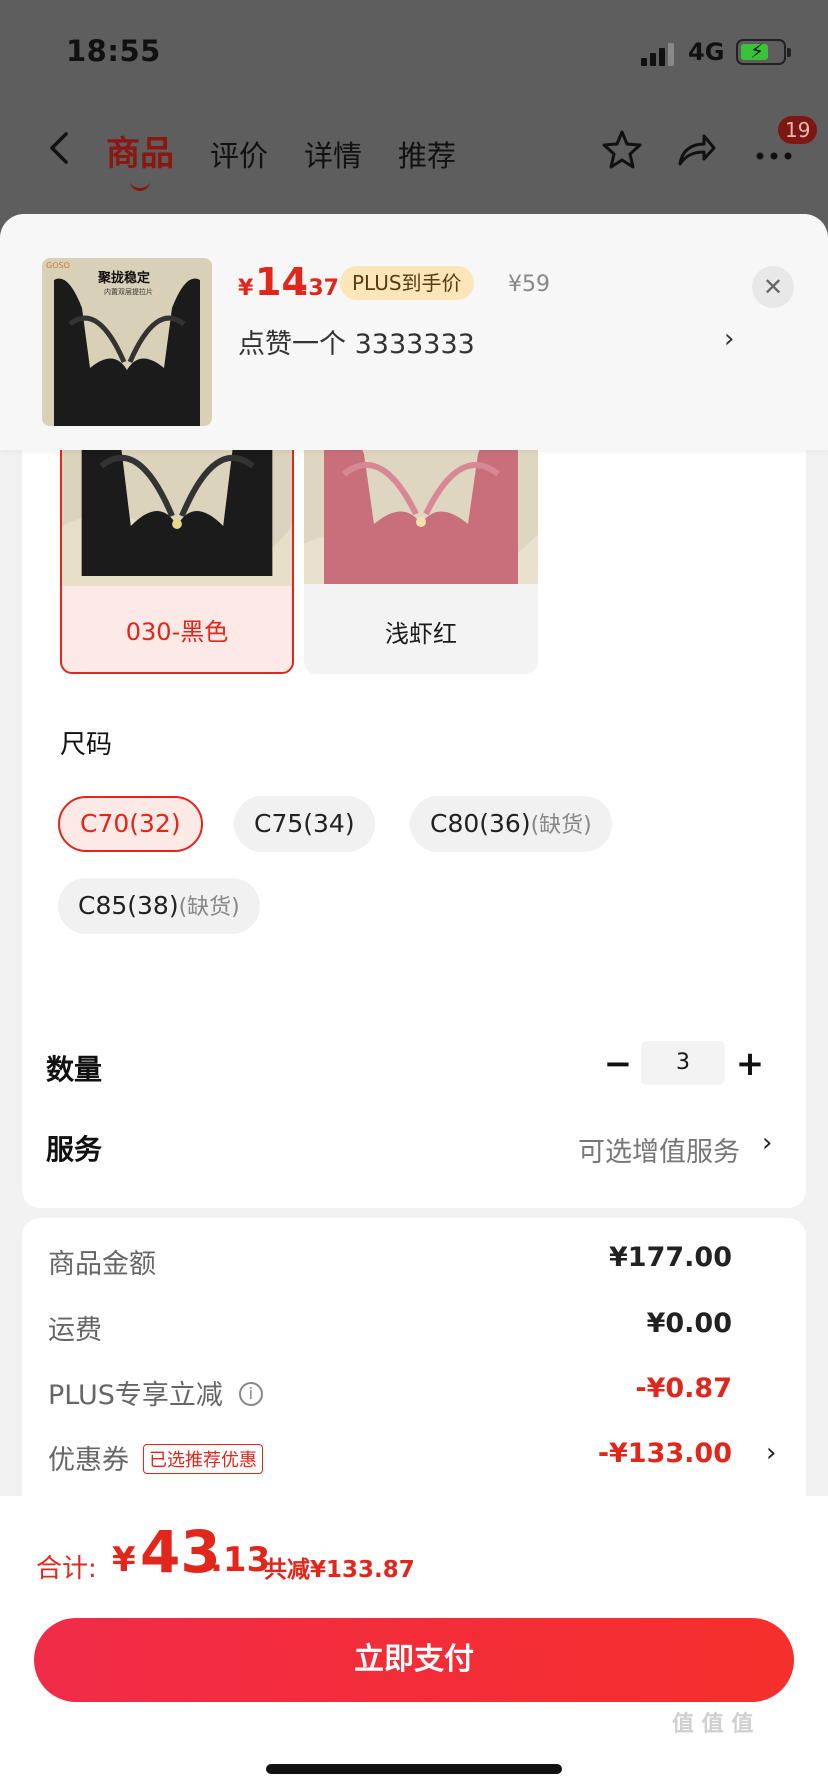 The width and height of the screenshot is (828, 1792). I want to click on nav-tabs: 商品 评价 详情 推荐, so click(281, 158).